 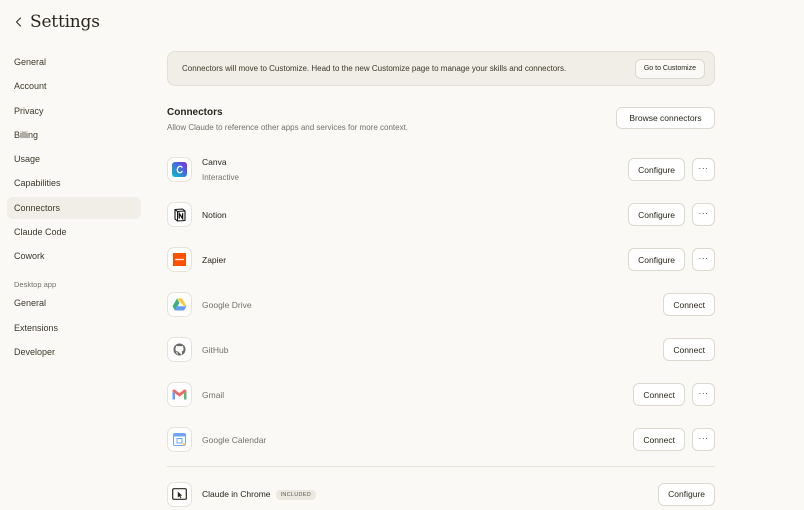 What do you see at coordinates (441, 169) in the screenshot?
I see `connector-row-canva: Canva Interactive Configure ···` at bounding box center [441, 169].